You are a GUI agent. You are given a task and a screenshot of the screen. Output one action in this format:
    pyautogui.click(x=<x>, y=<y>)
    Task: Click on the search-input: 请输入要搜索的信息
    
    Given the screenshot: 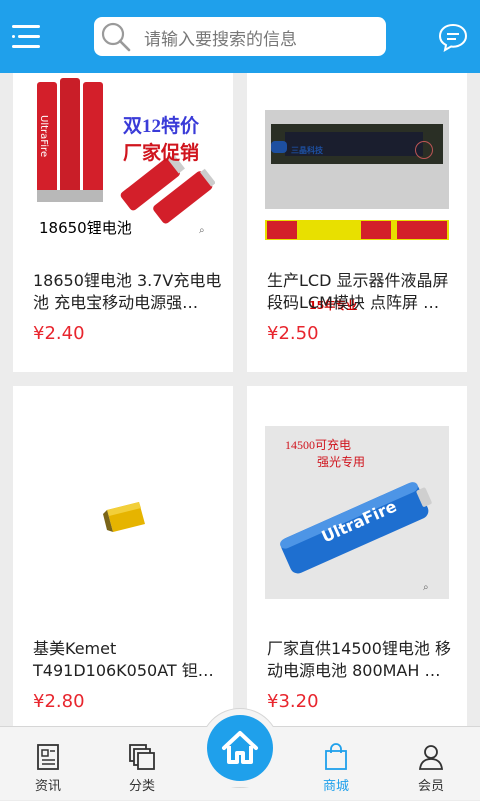 What is the action you would take?
    pyautogui.click(x=240, y=36)
    